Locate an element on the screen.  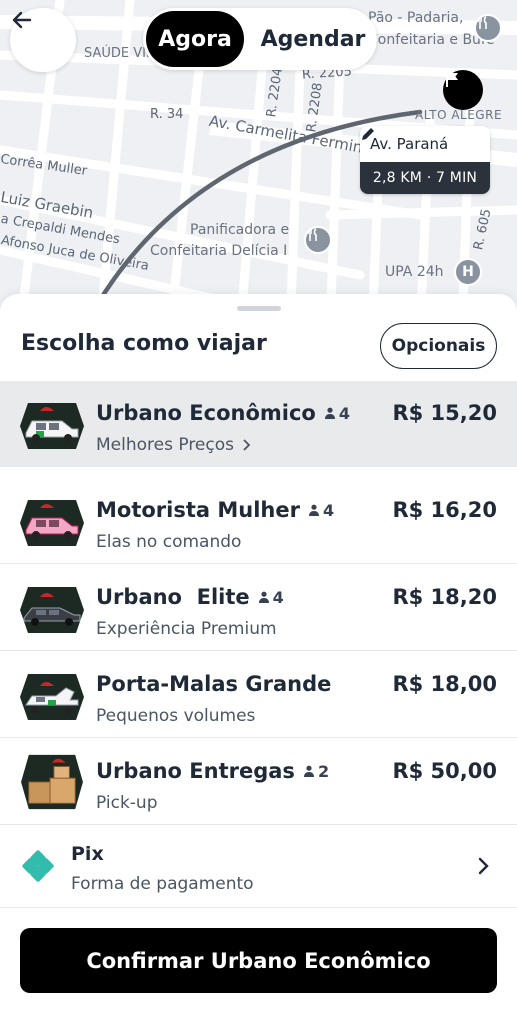
time-mode-toggle: Agora Agendar is located at coordinates (260, 39).